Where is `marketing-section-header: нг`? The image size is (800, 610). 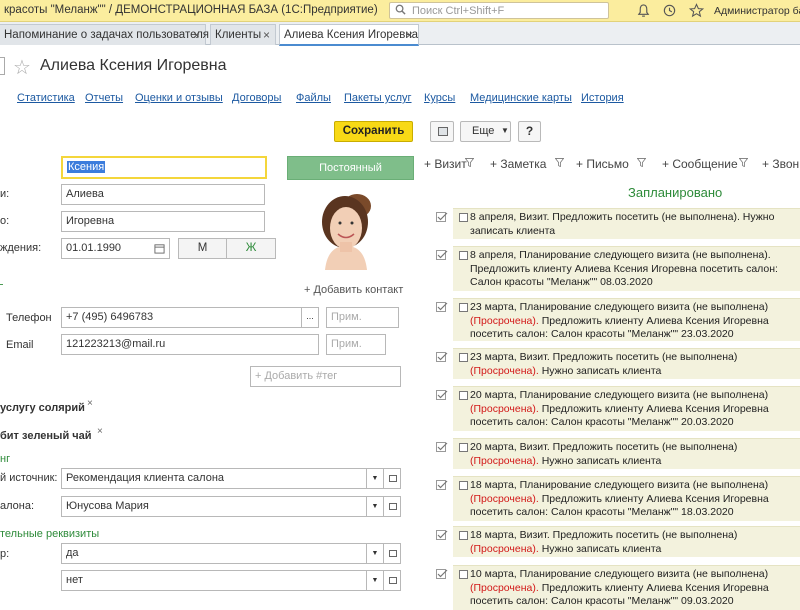
marketing-section-header: нг is located at coordinates (5, 459).